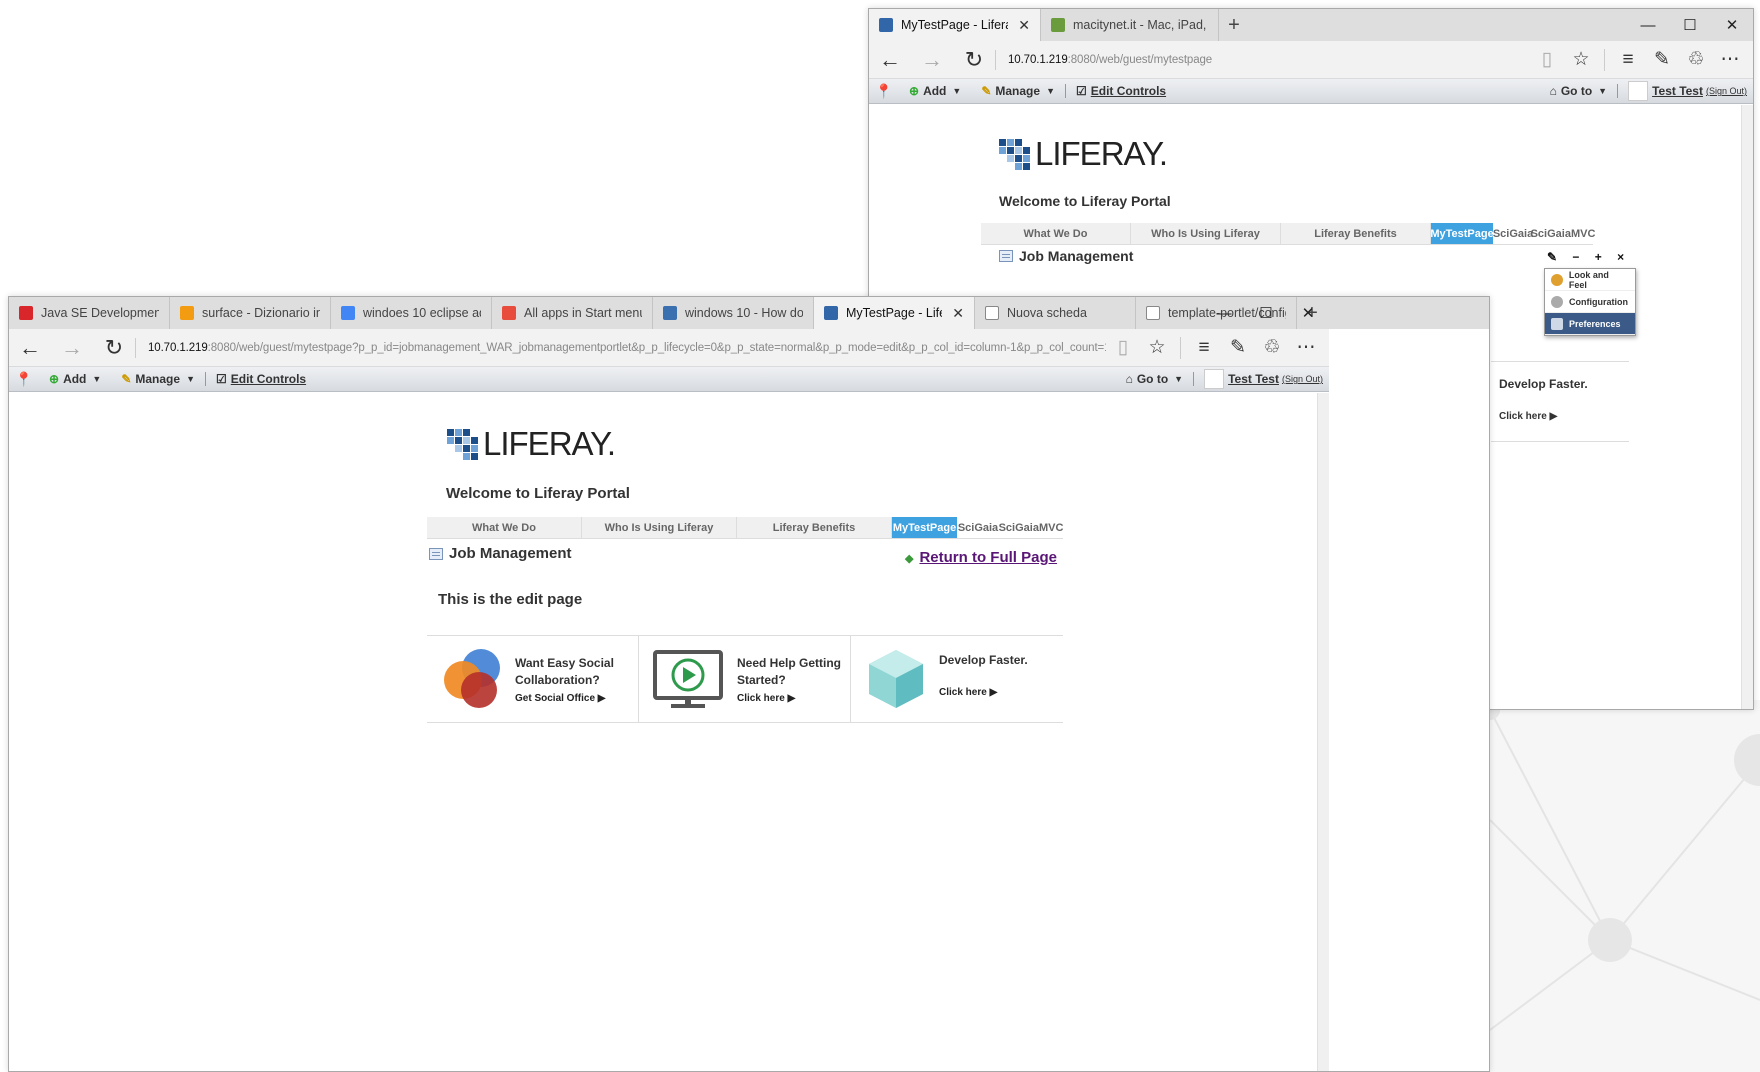 The image size is (1760, 1072). What do you see at coordinates (436, 553) in the screenshot?
I see `portlet-icon` at bounding box center [436, 553].